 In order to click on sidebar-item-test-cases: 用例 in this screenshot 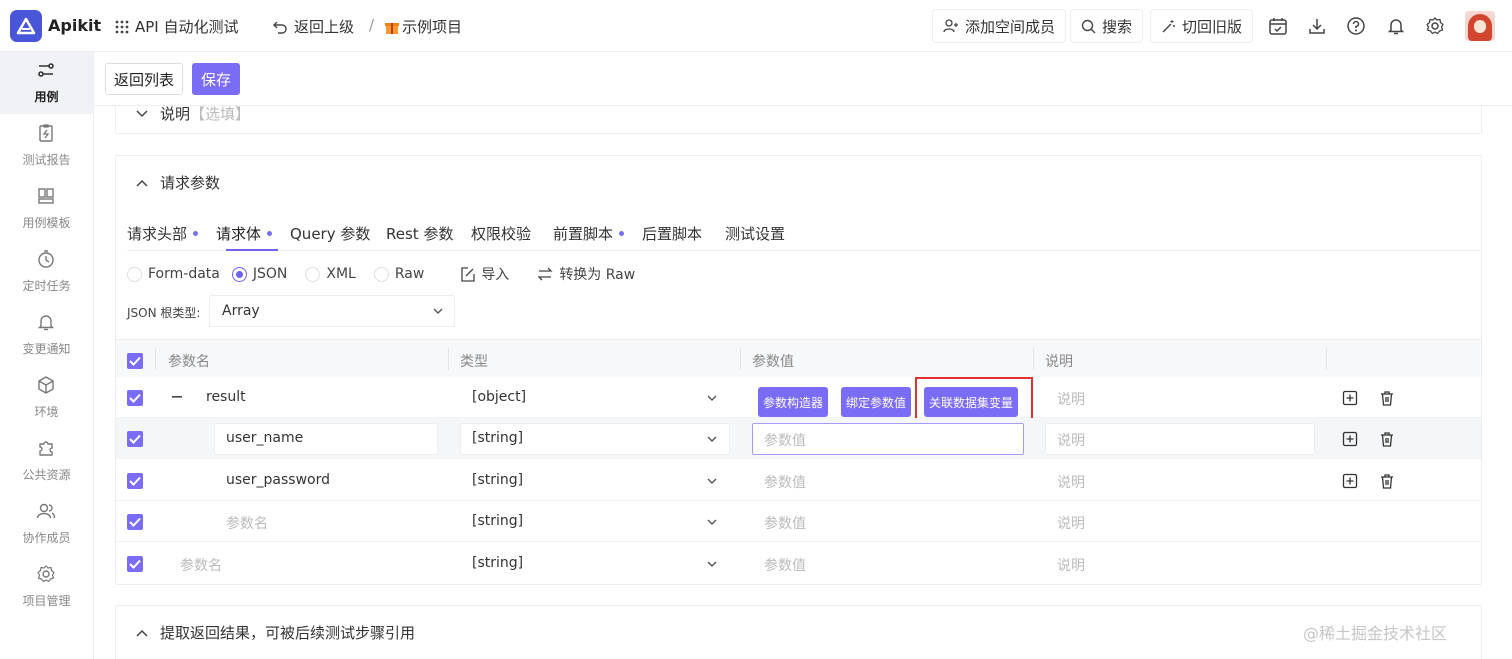, I will do `click(46, 83)`.